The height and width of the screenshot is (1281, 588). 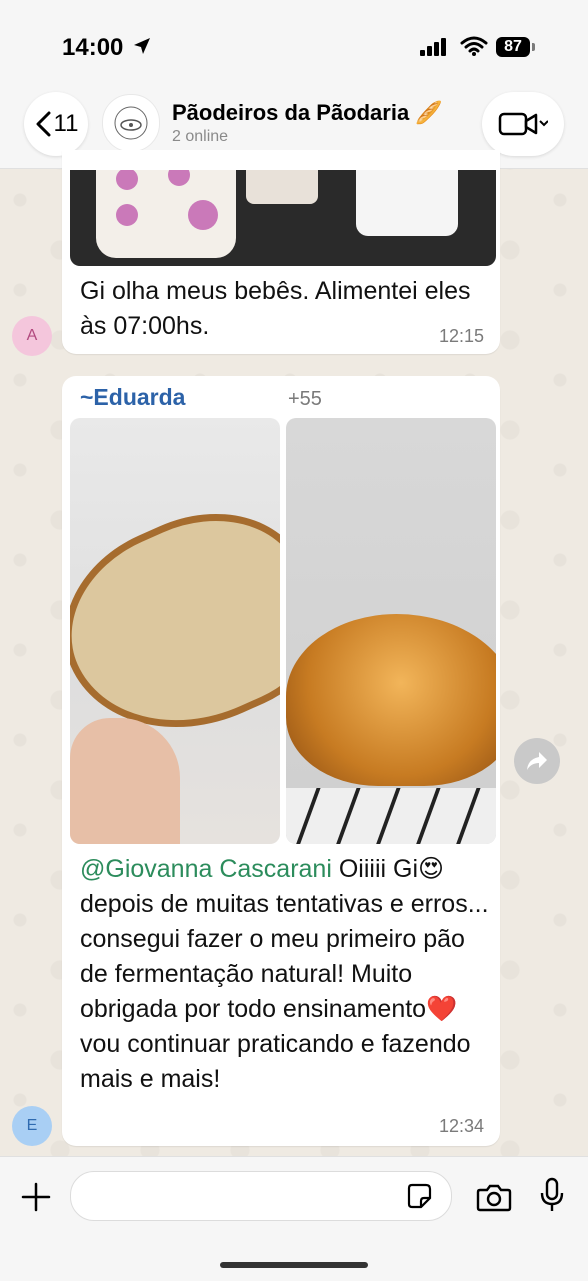 I want to click on sender-name: ~Eduarda, so click(x=132, y=397).